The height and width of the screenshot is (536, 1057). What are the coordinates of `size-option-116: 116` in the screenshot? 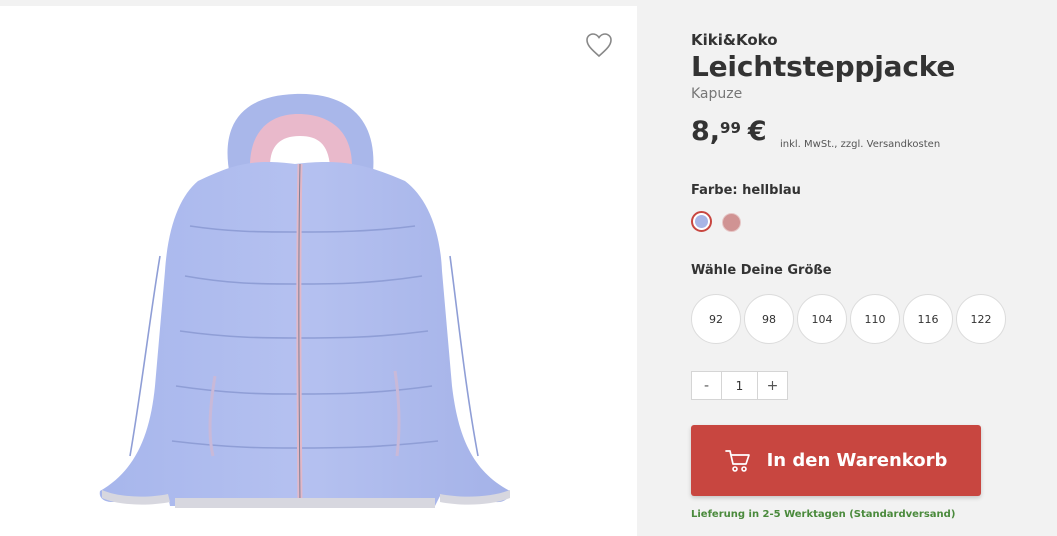 It's located at (928, 319).